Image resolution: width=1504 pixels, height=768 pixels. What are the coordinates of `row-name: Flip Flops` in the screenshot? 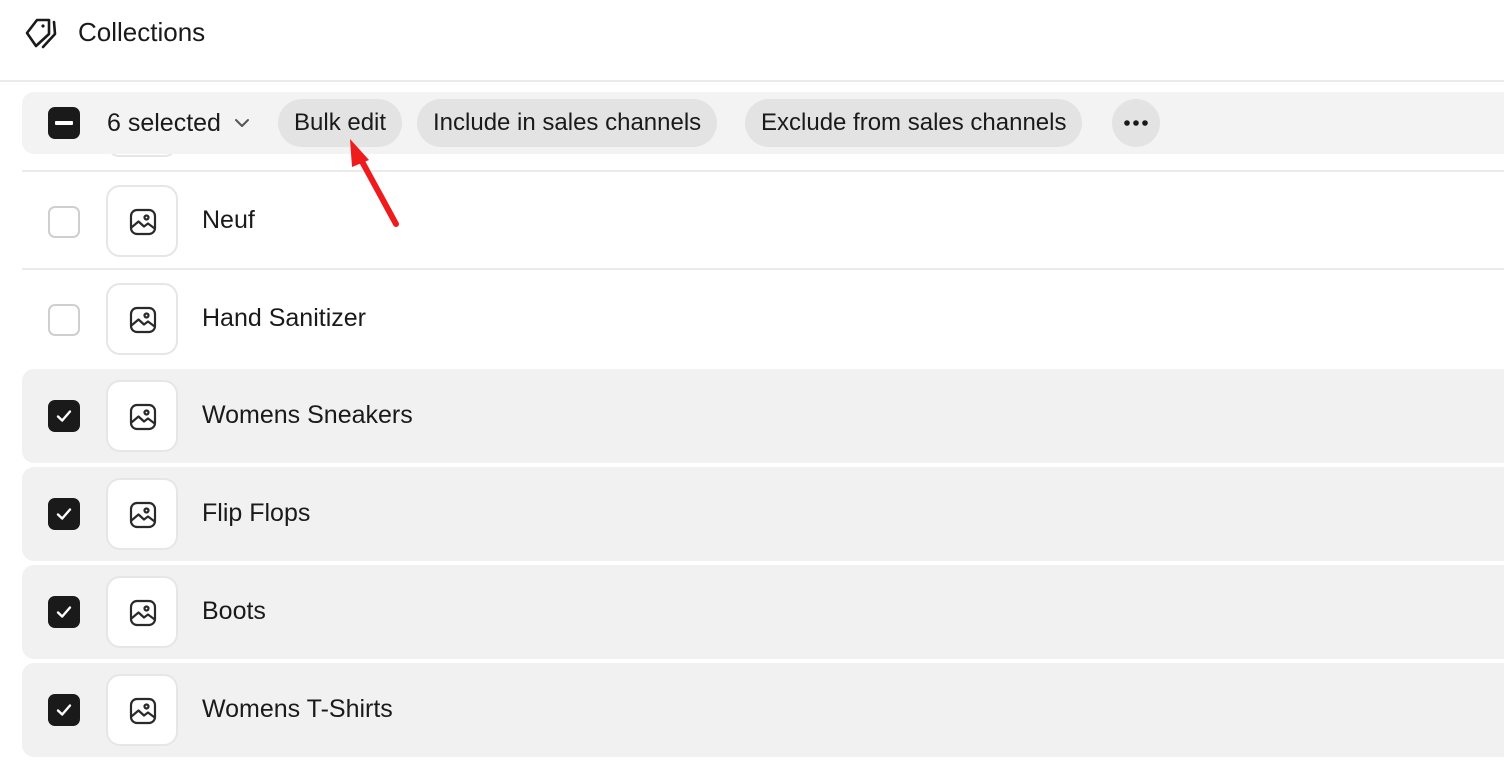 It's located at (256, 513).